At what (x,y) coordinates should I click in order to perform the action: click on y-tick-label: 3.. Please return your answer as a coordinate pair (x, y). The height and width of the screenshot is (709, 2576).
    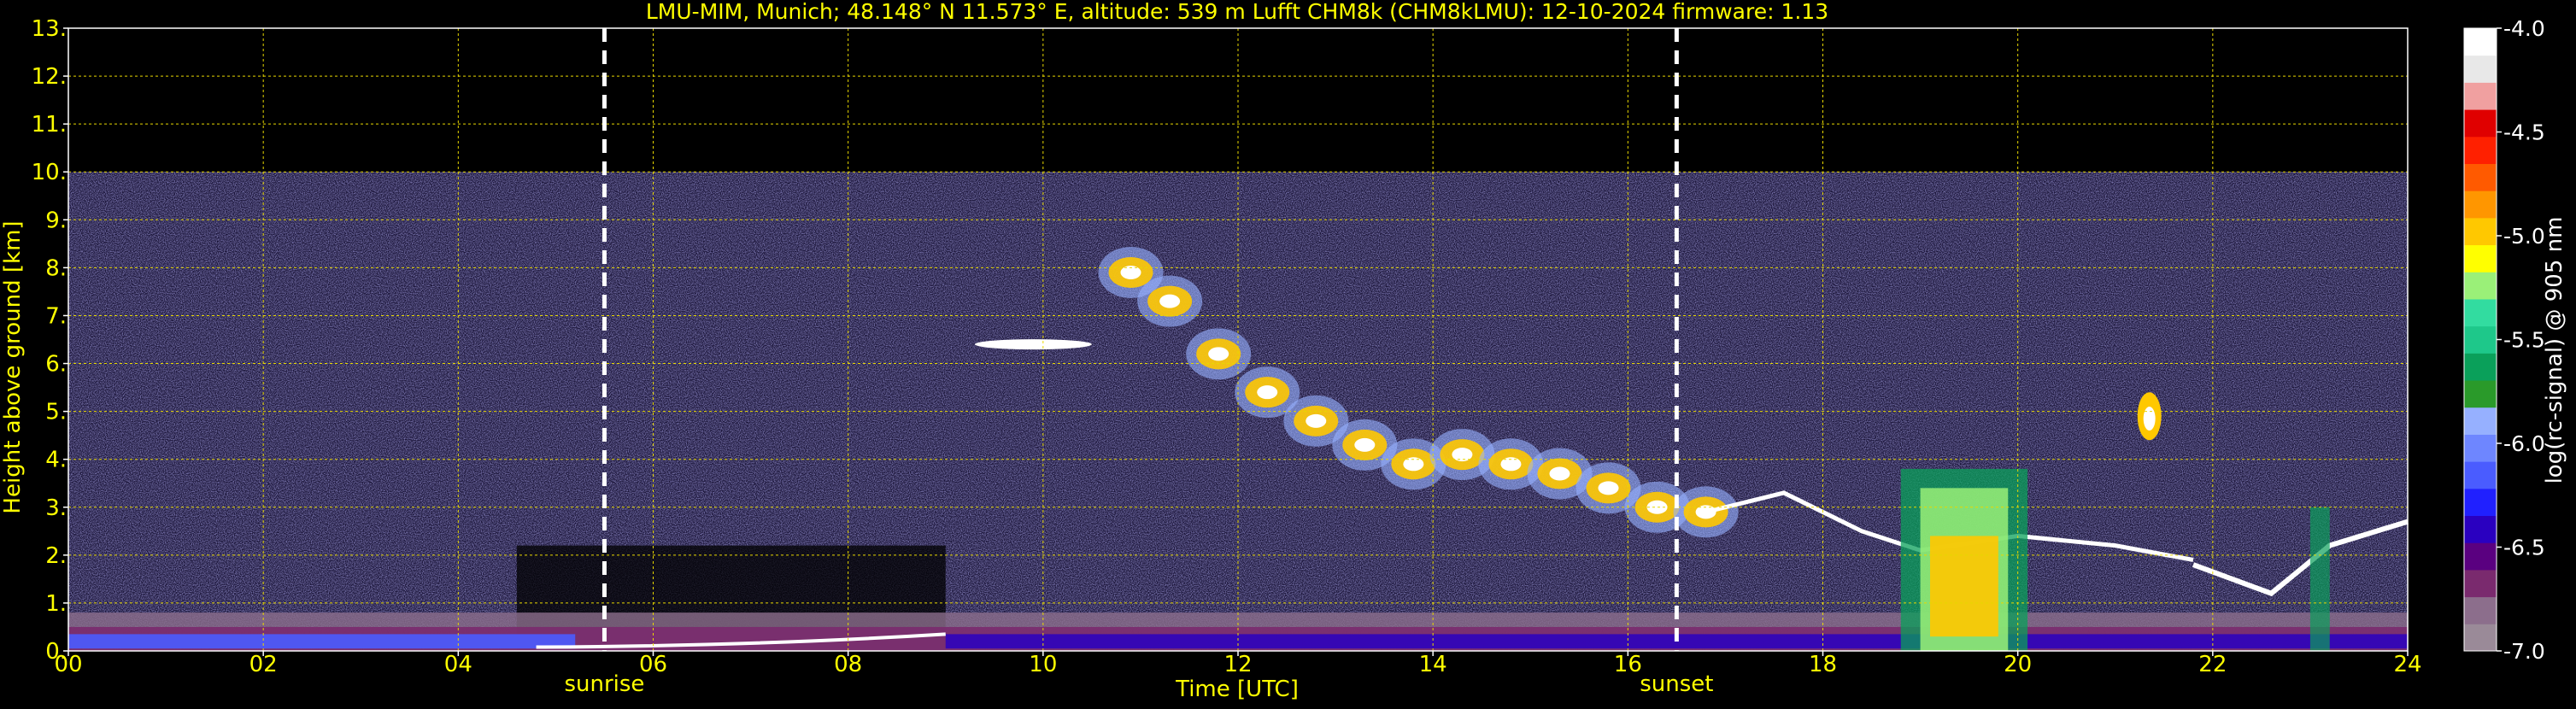
    Looking at the image, I should click on (56, 508).